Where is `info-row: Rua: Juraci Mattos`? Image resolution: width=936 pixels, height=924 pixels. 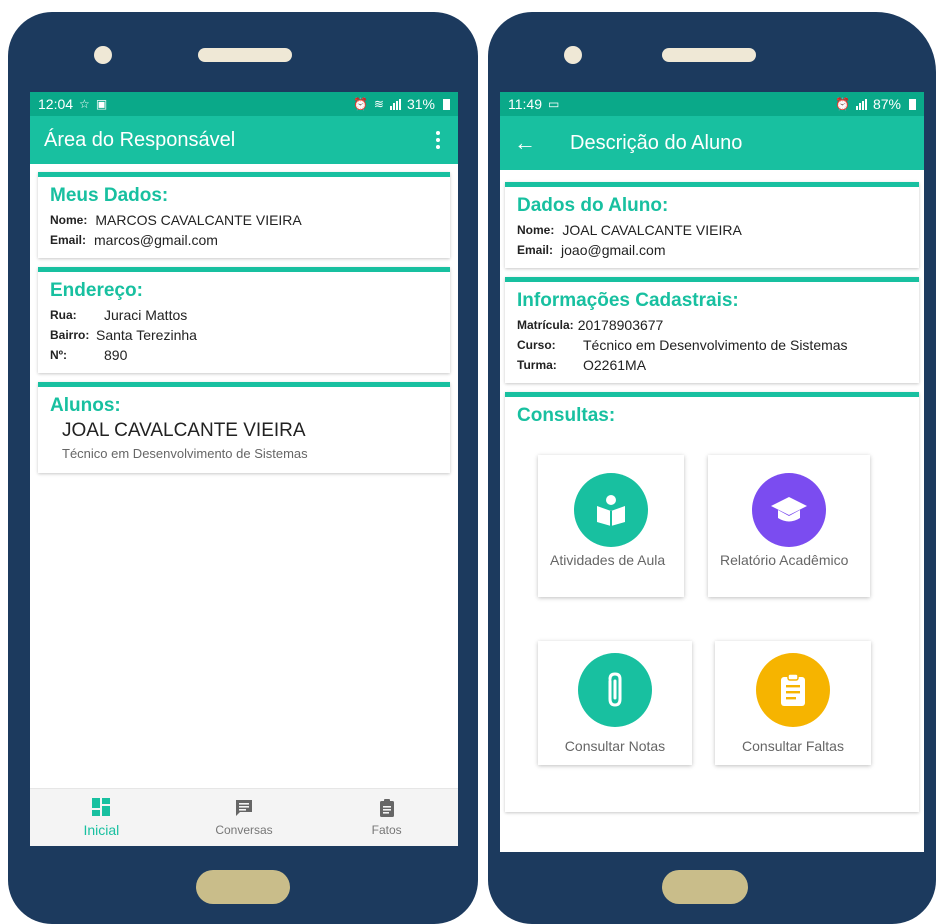 info-row: Rua: Juraci Mattos is located at coordinates (119, 315).